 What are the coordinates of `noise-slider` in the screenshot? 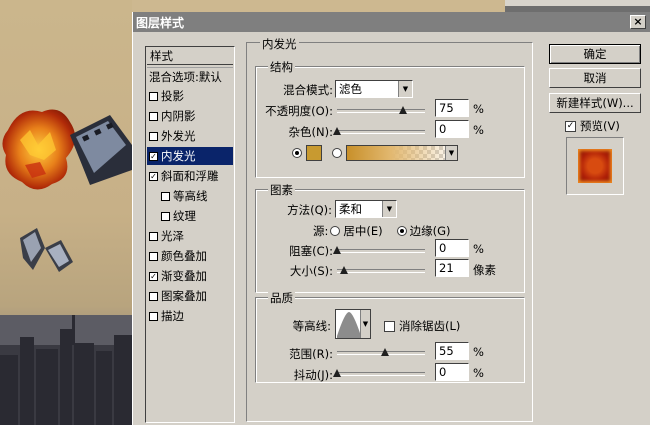 It's located at (379, 131).